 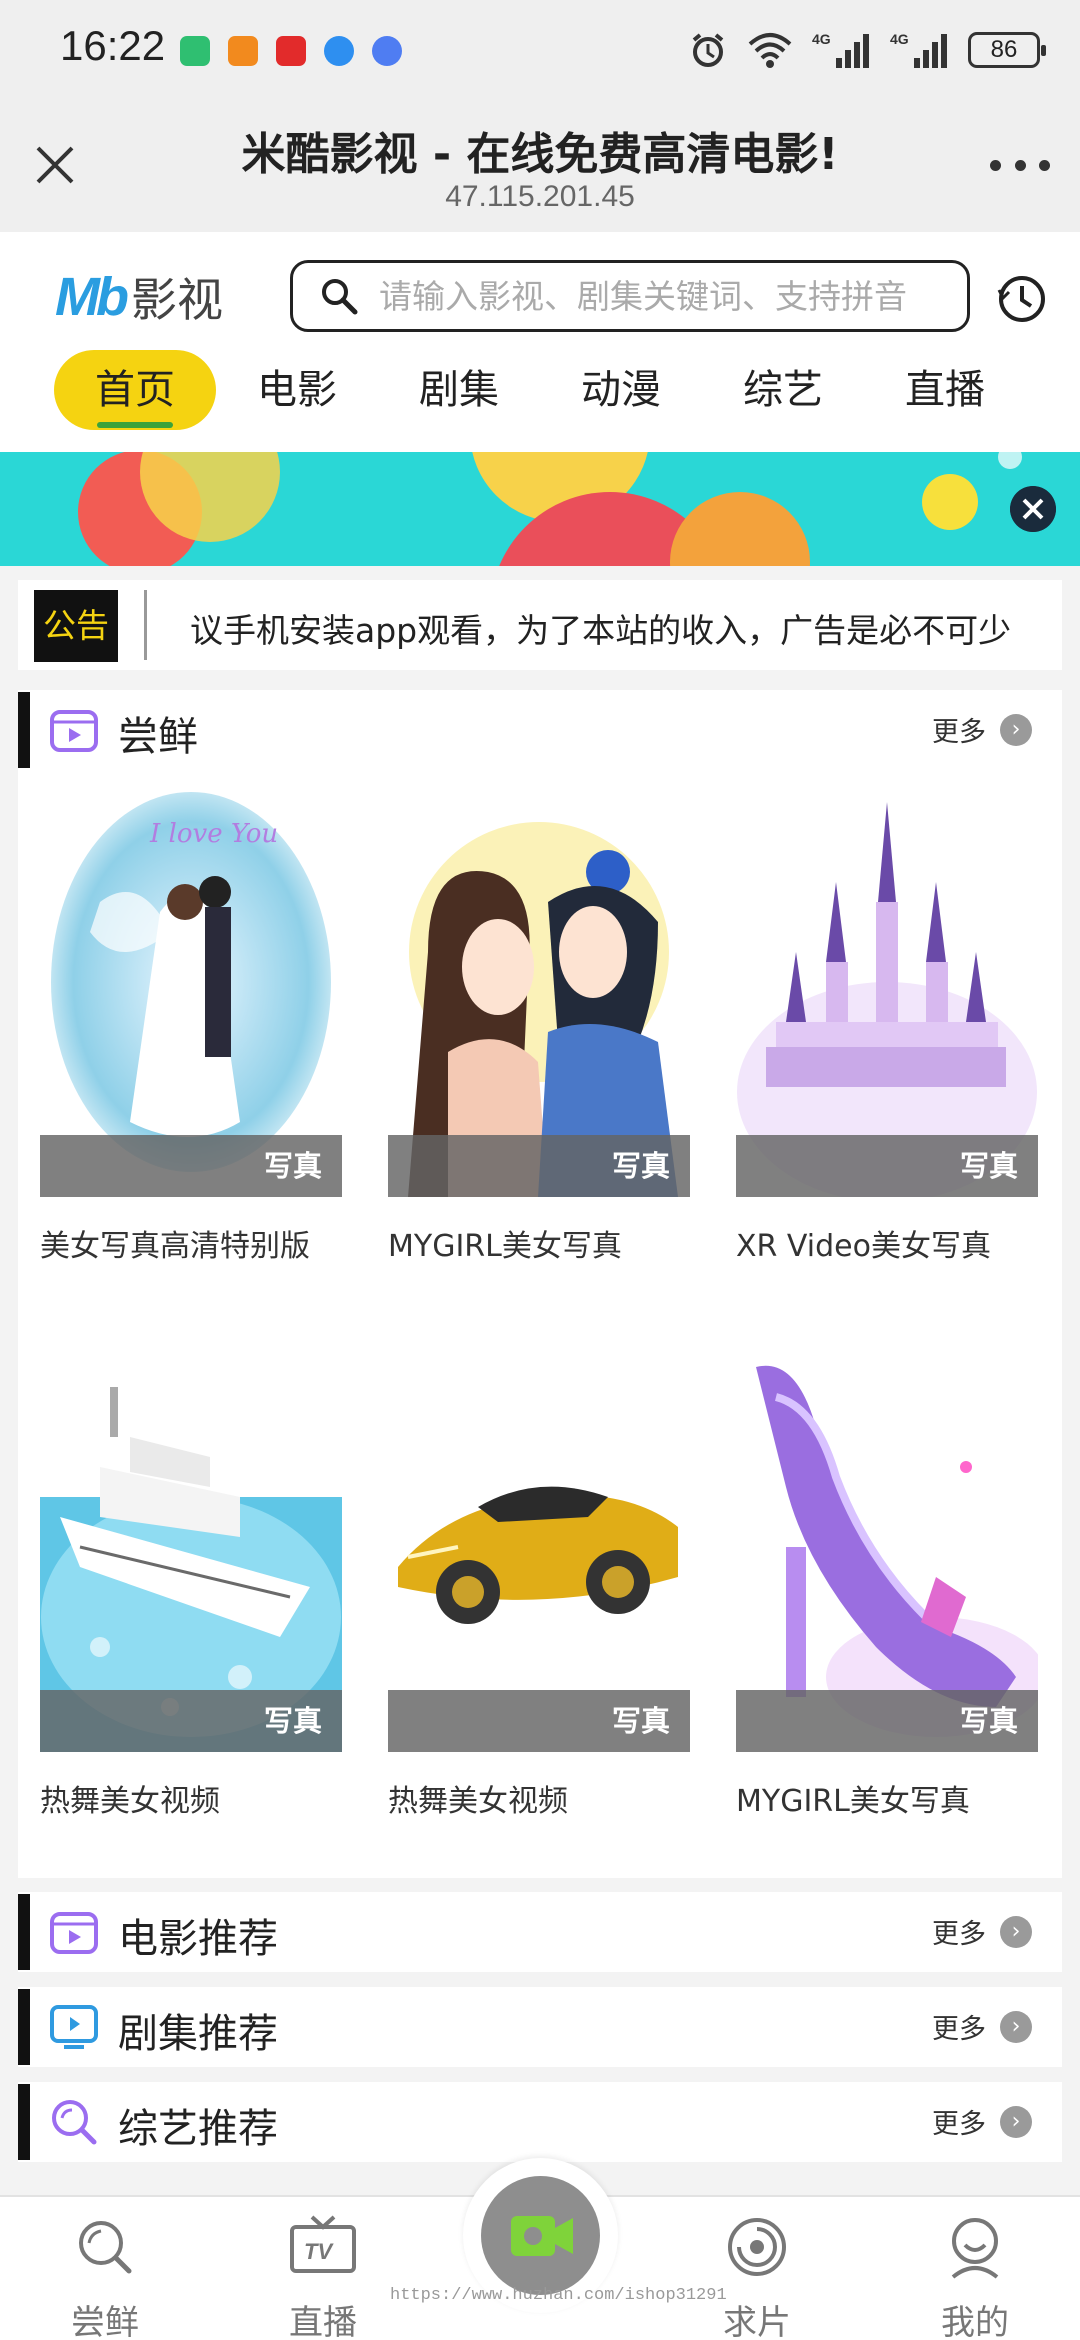 I want to click on signal-4g-icon: 4G, so click(x=840, y=49).